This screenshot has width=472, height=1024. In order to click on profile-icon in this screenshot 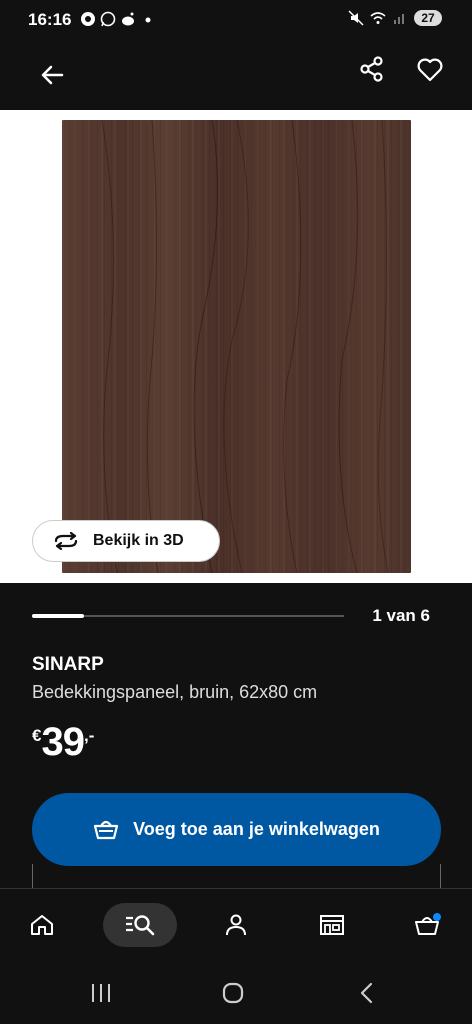, I will do `click(236, 925)`.